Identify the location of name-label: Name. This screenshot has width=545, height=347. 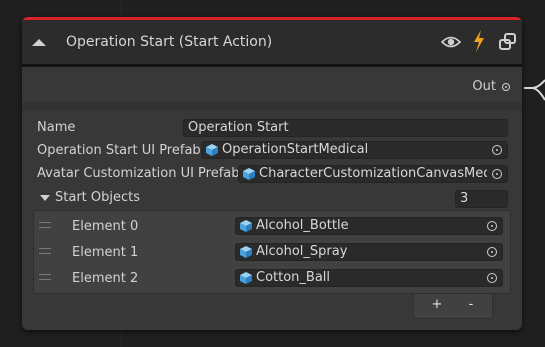
(56, 127).